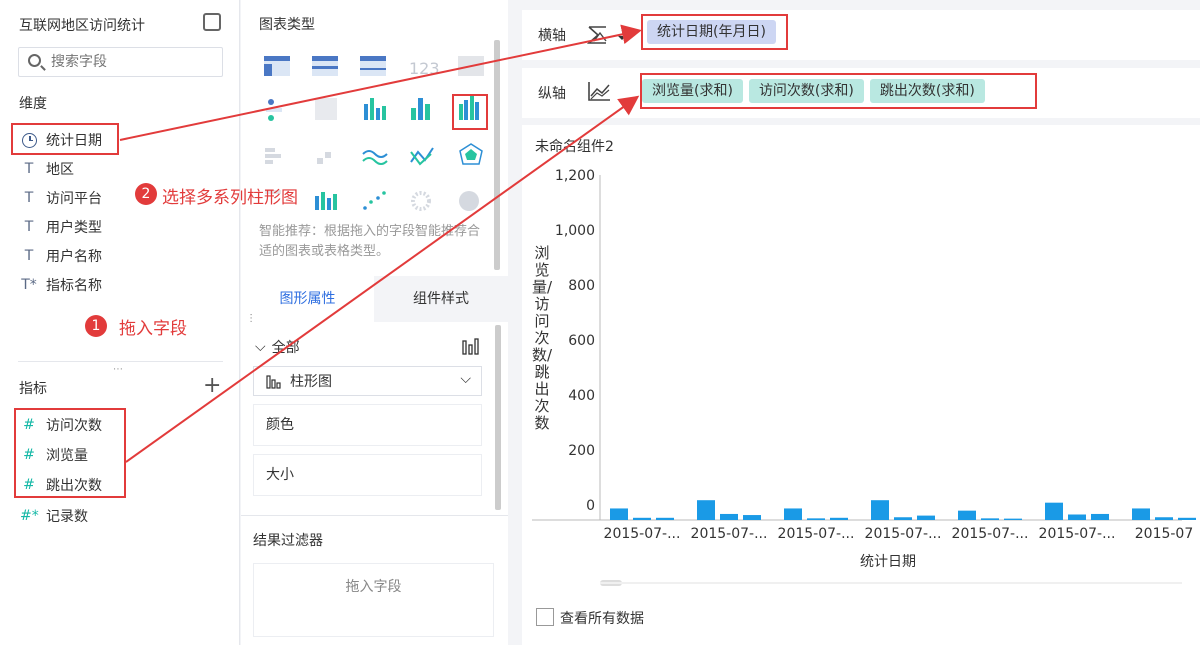  Describe the element at coordinates (421, 201) in the screenshot. I see `bubble-icon` at that location.